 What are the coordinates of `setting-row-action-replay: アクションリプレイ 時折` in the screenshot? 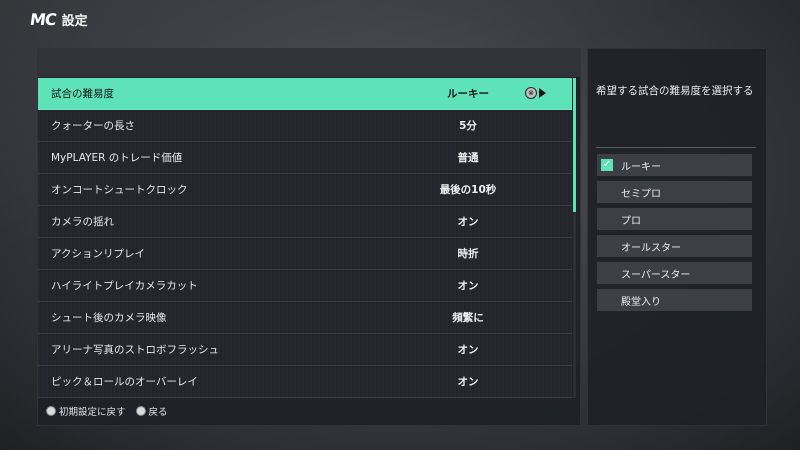 It's located at (305, 254).